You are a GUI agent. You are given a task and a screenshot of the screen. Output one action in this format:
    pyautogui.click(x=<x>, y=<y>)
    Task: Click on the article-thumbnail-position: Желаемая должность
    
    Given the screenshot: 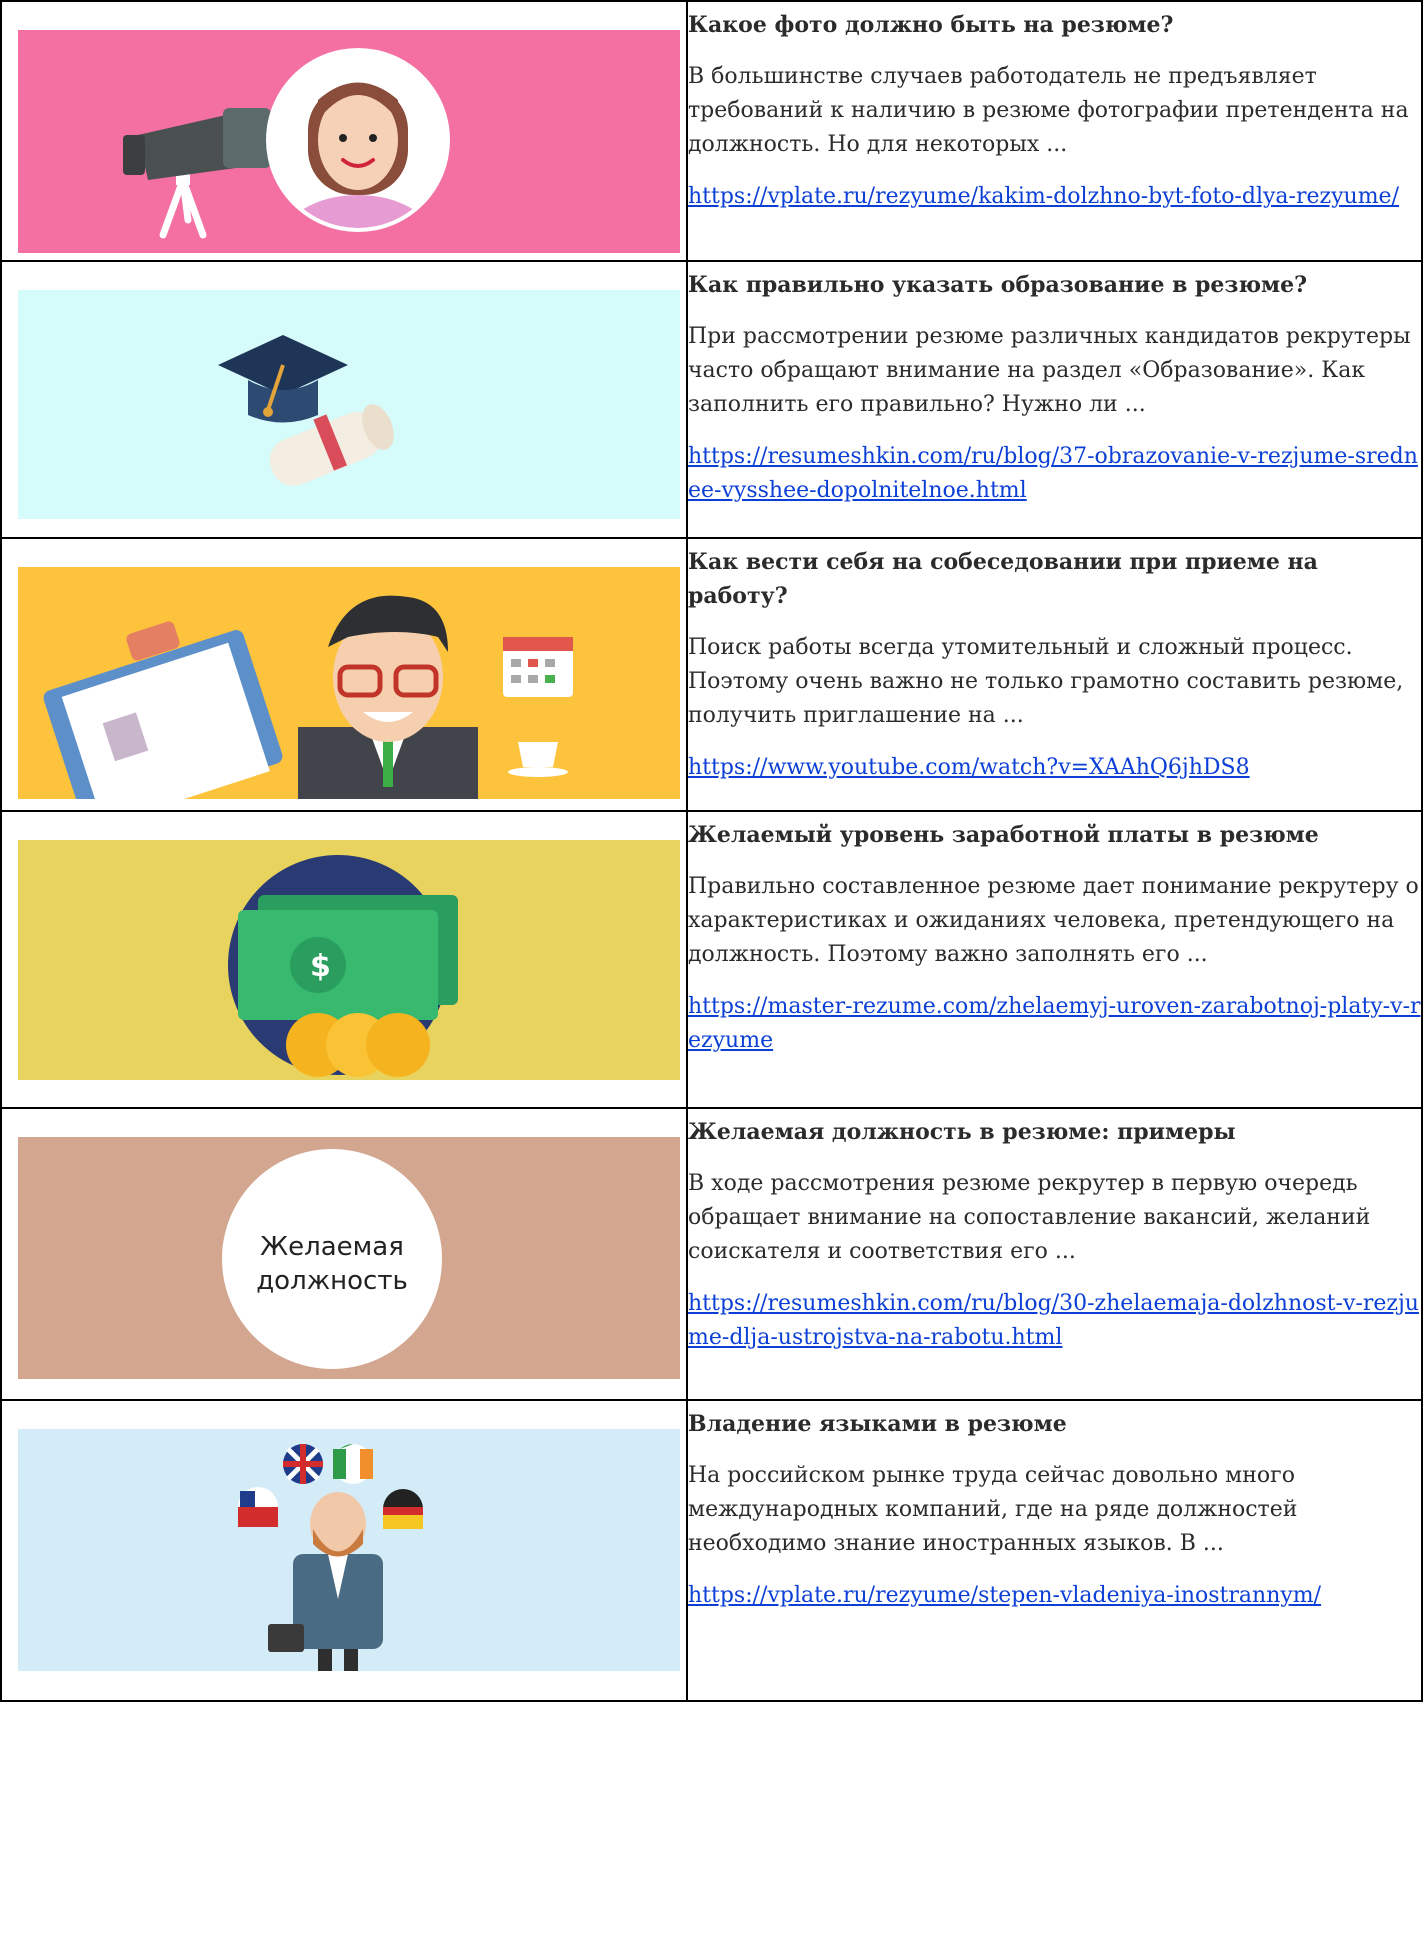 What is the action you would take?
    pyautogui.click(x=349, y=1258)
    